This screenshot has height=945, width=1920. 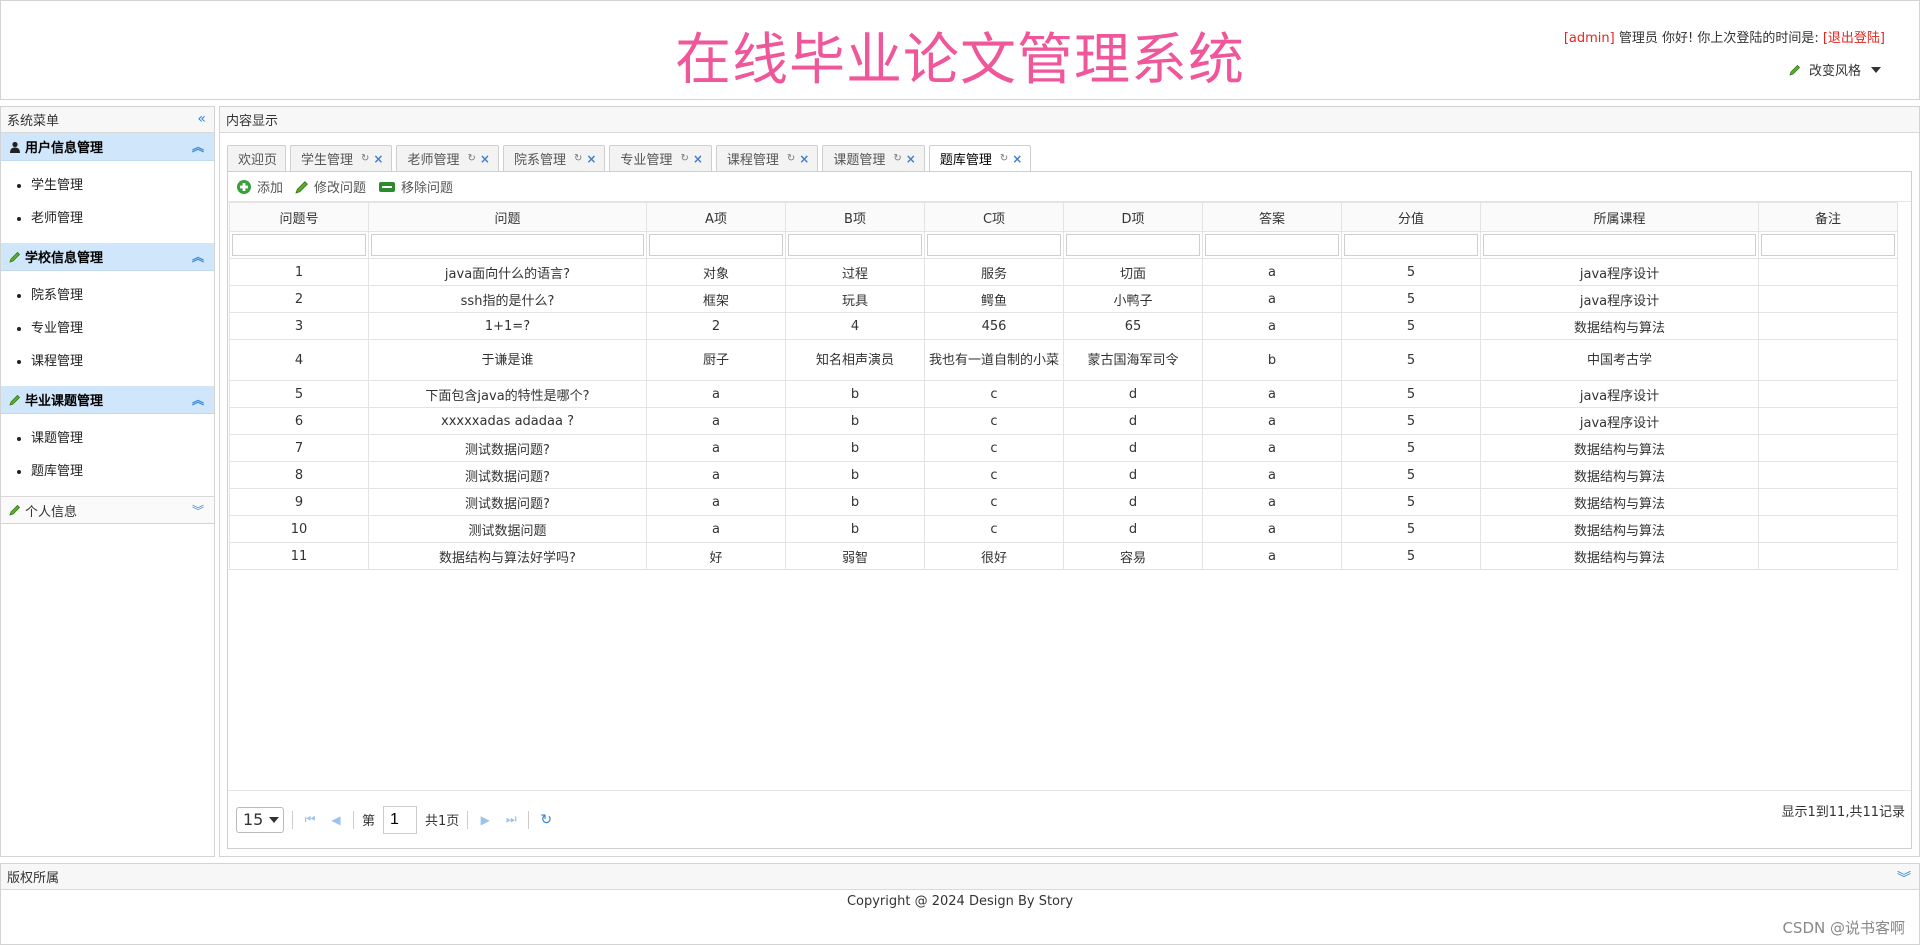 What do you see at coordinates (252, 121) in the screenshot?
I see `content-title: 内容显示` at bounding box center [252, 121].